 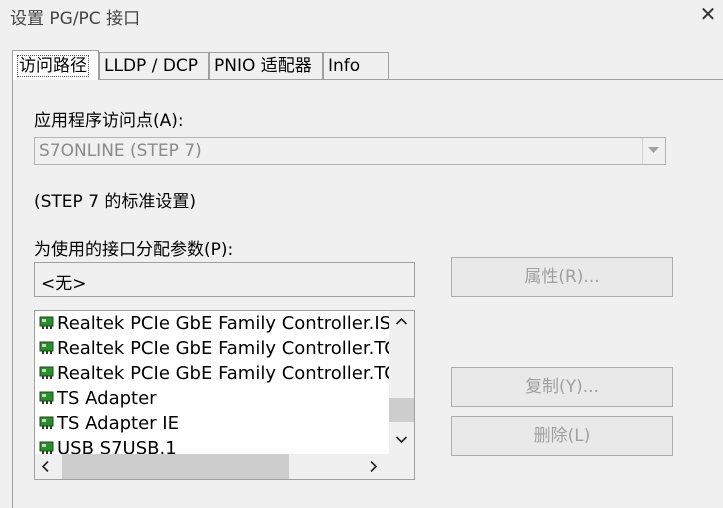 What do you see at coordinates (344, 66) in the screenshot?
I see `tab-label: Info` at bounding box center [344, 66].